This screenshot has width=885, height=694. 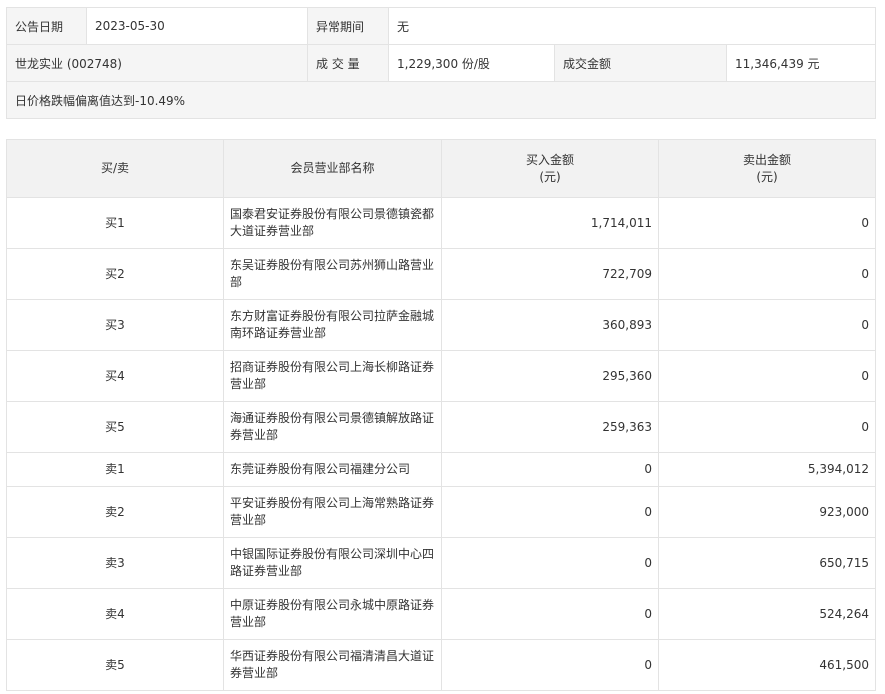 What do you see at coordinates (332, 223) in the screenshot?
I see `department-cell: 国泰君安证券股份有限公司景德镇瓷都大道证券营业部` at bounding box center [332, 223].